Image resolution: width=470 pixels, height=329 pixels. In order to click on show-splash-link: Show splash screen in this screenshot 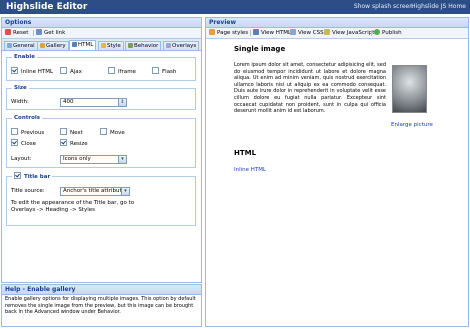, I will do `click(383, 7)`.